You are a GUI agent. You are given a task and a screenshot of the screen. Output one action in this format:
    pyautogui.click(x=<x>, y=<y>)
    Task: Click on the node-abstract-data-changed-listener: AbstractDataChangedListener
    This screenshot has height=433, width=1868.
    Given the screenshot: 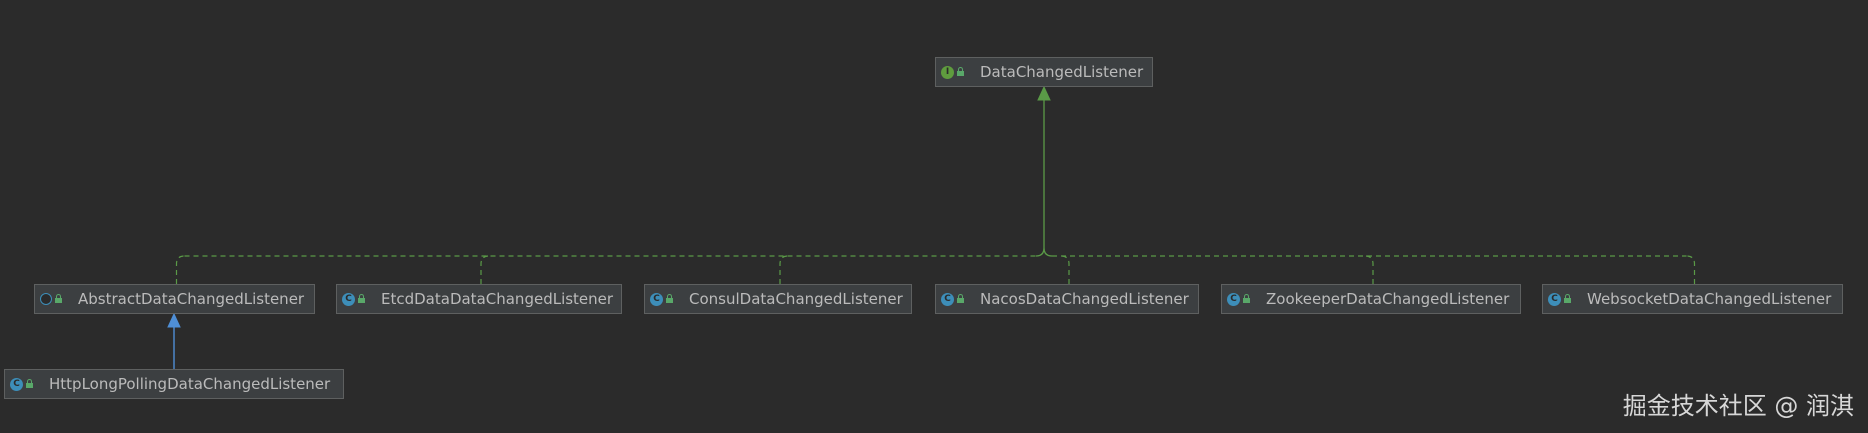 What is the action you would take?
    pyautogui.click(x=174, y=299)
    